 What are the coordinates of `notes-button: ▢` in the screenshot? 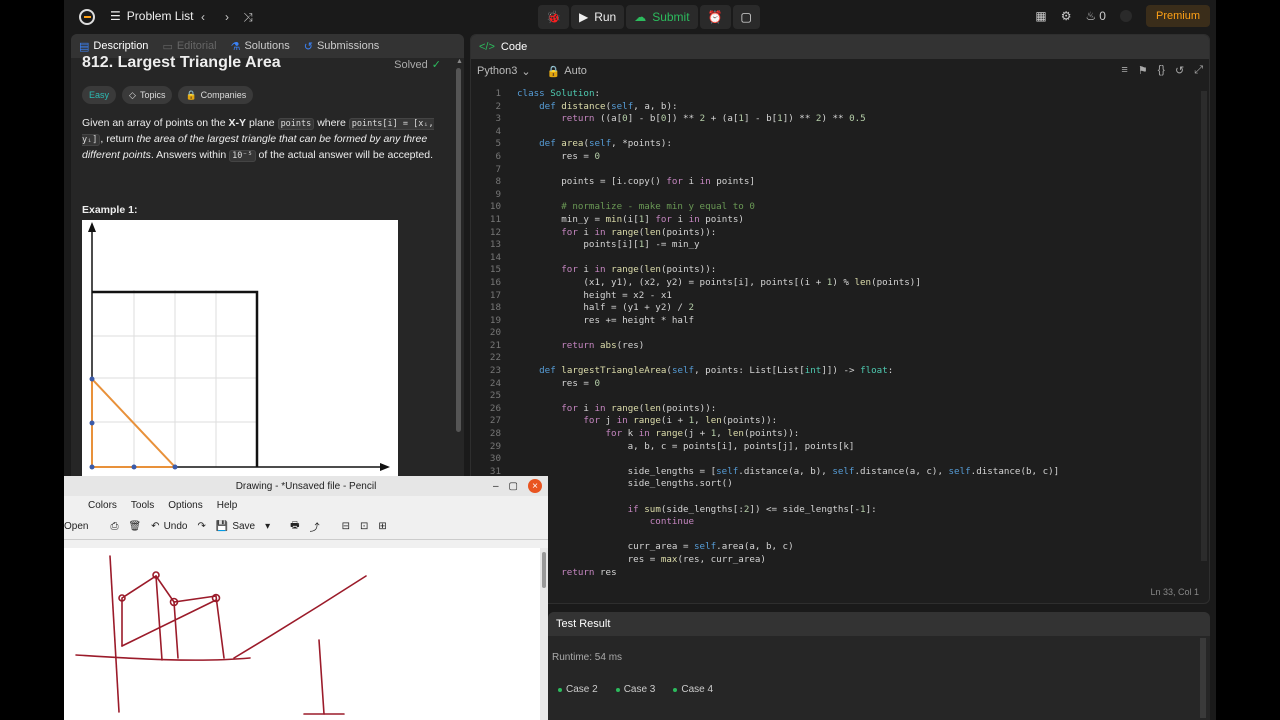 It's located at (746, 17).